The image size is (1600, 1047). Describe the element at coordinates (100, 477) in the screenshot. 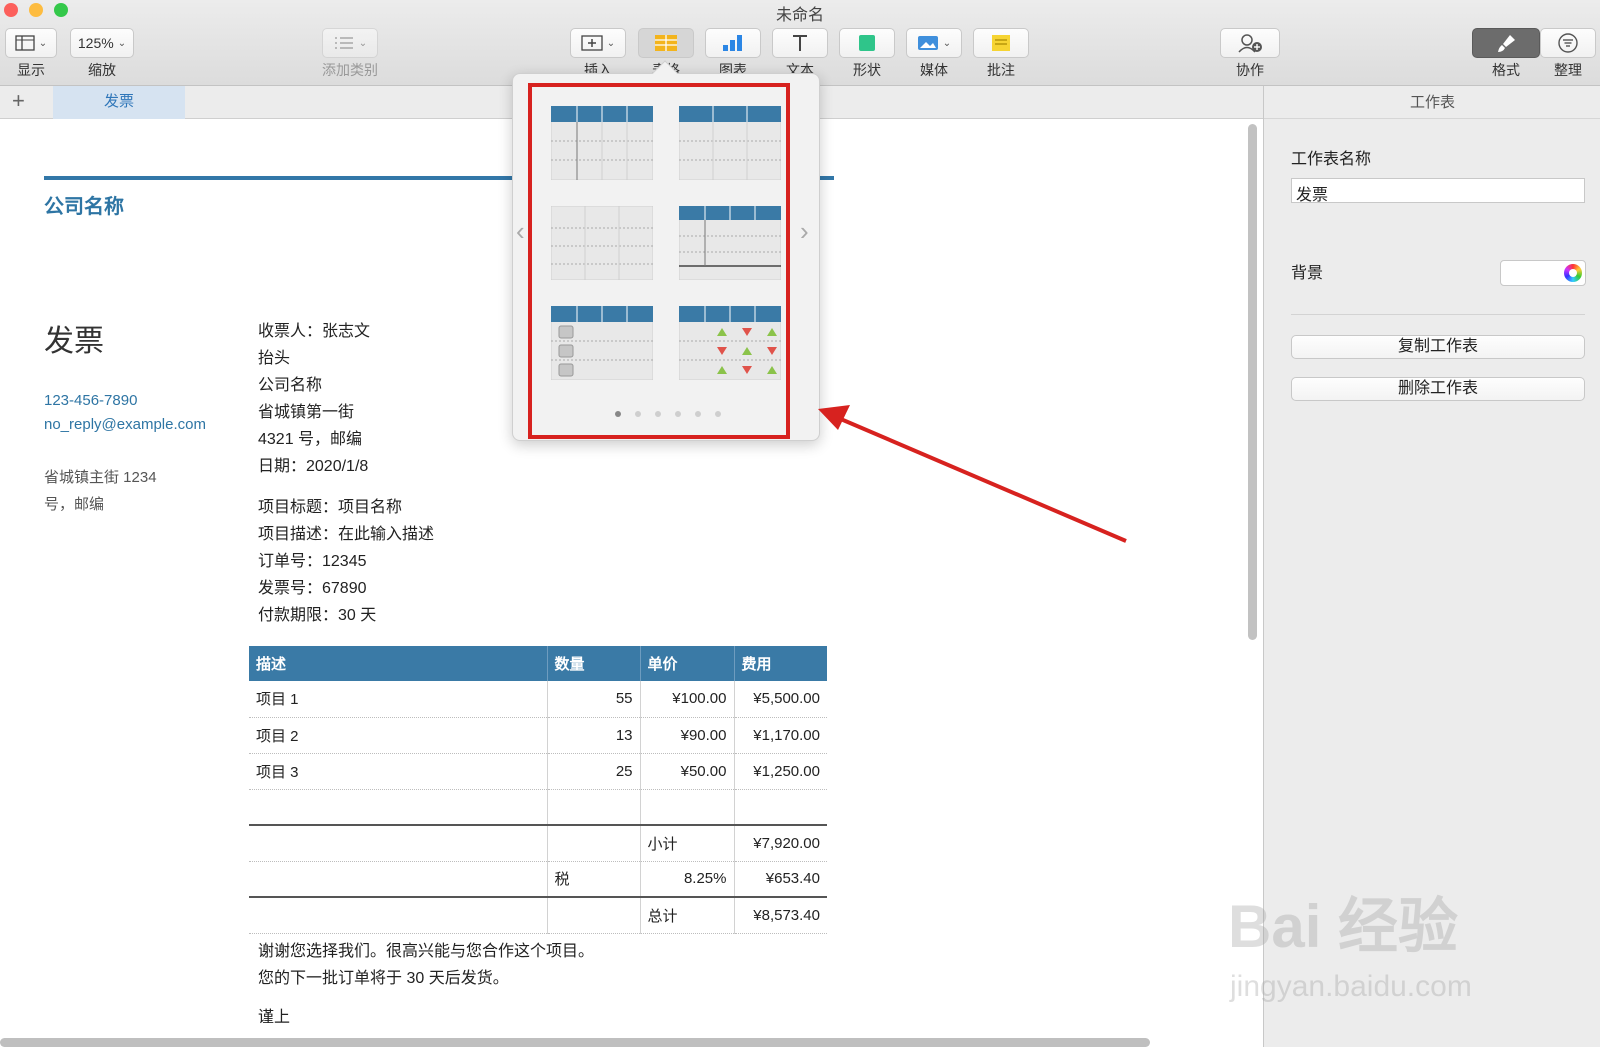

I see `address-line: 省城镇主街 1234` at that location.